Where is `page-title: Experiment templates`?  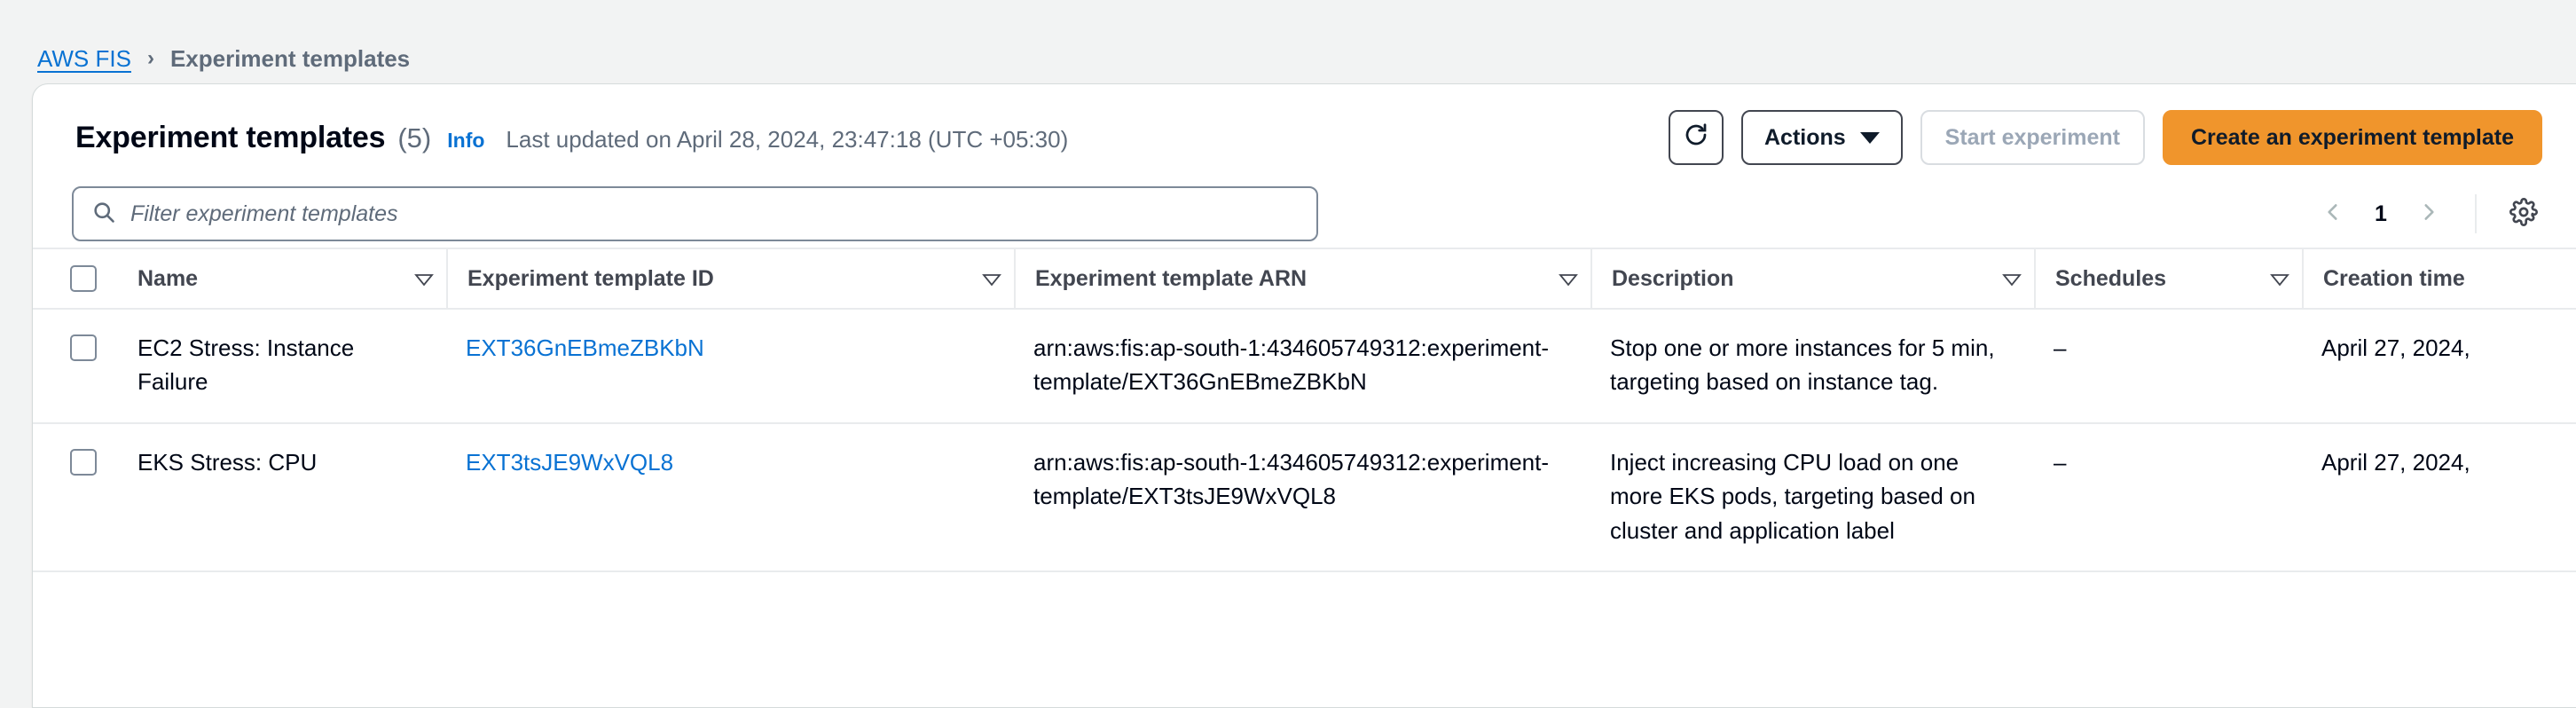
page-title: Experiment templates is located at coordinates (230, 137).